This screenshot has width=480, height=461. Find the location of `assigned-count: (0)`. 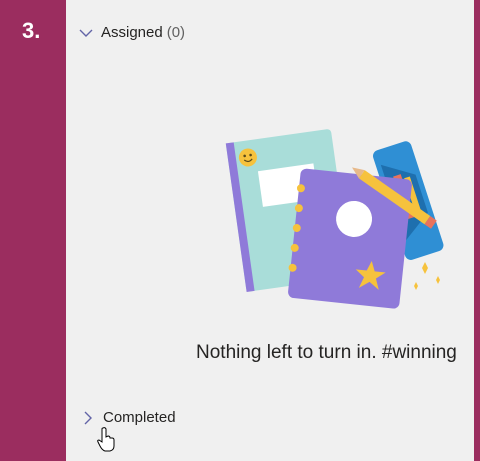

assigned-count: (0) is located at coordinates (176, 32).